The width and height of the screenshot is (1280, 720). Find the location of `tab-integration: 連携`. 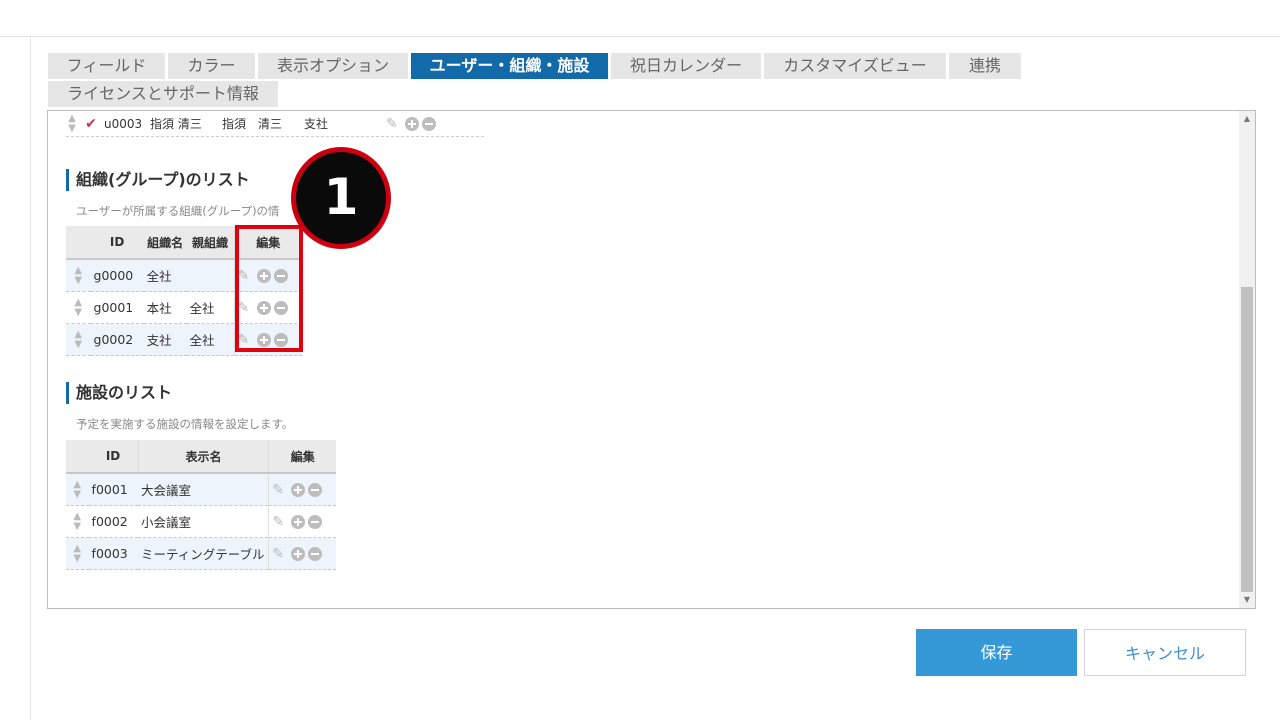

tab-integration: 連携 is located at coordinates (985, 66).